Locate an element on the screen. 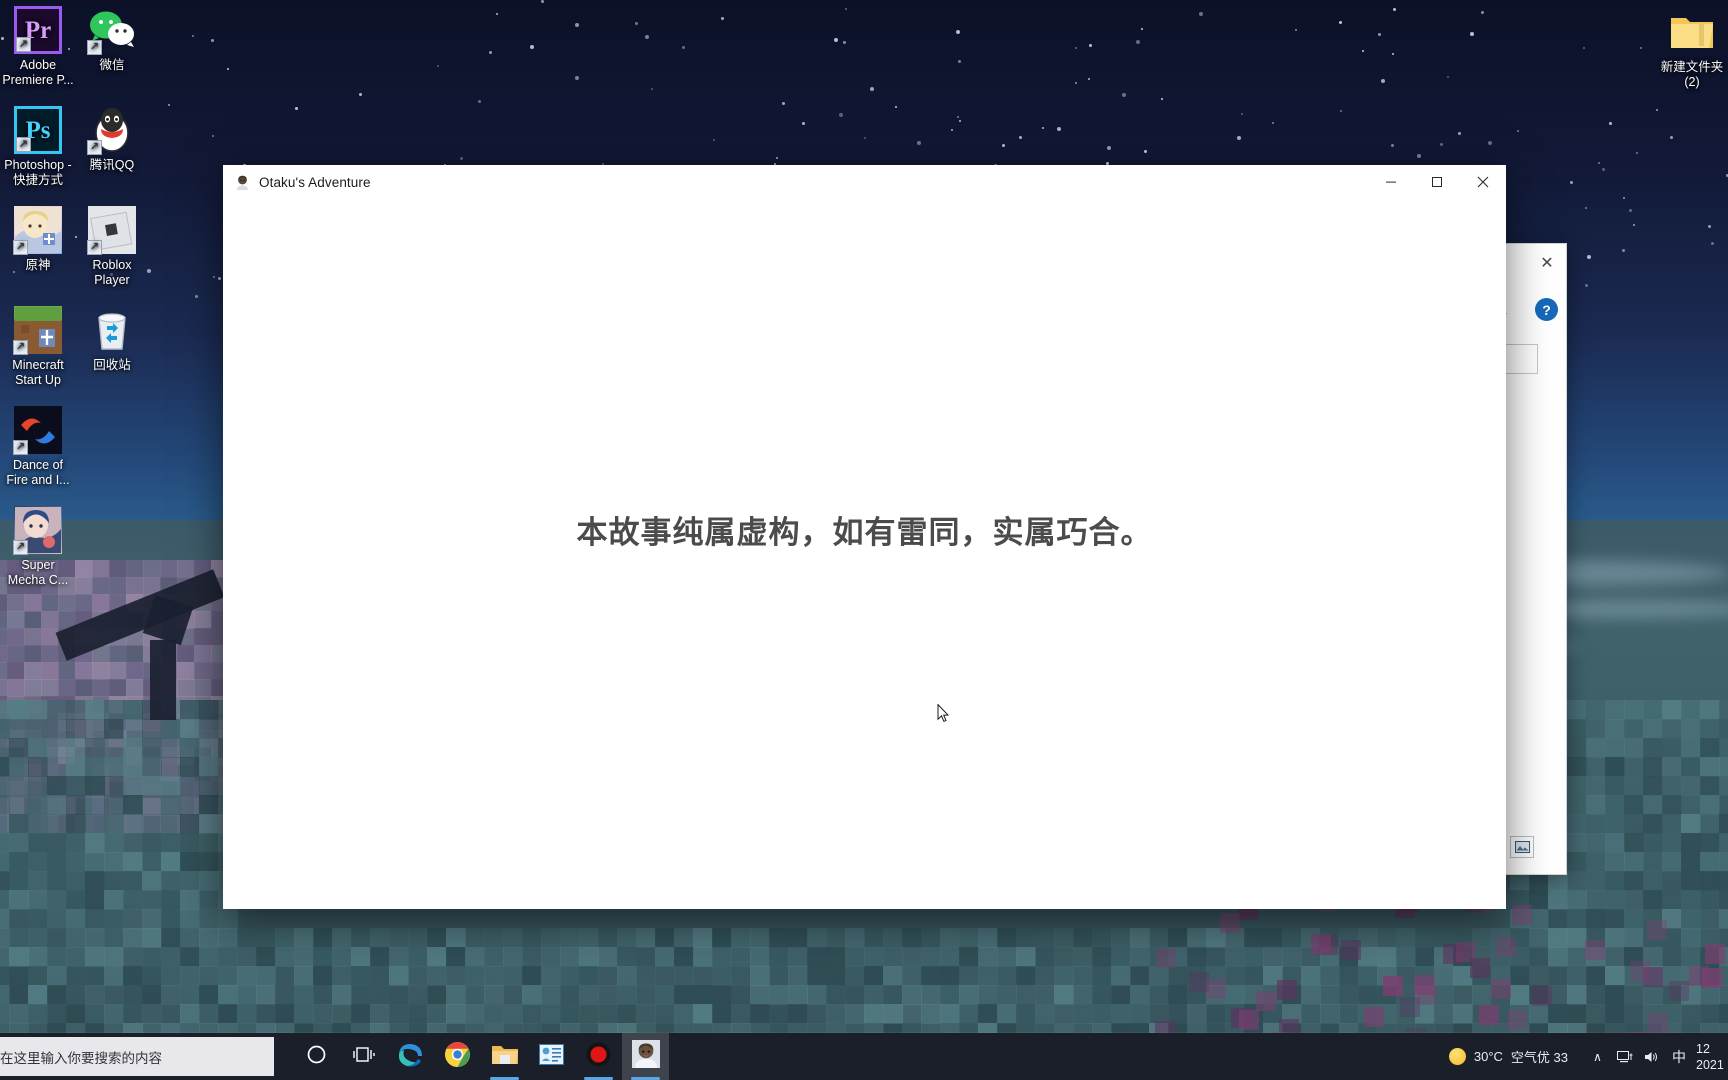 The width and height of the screenshot is (1728, 1080). desktop-icon-tencent-qq: ↗ 腾讯QQ is located at coordinates (112, 139).